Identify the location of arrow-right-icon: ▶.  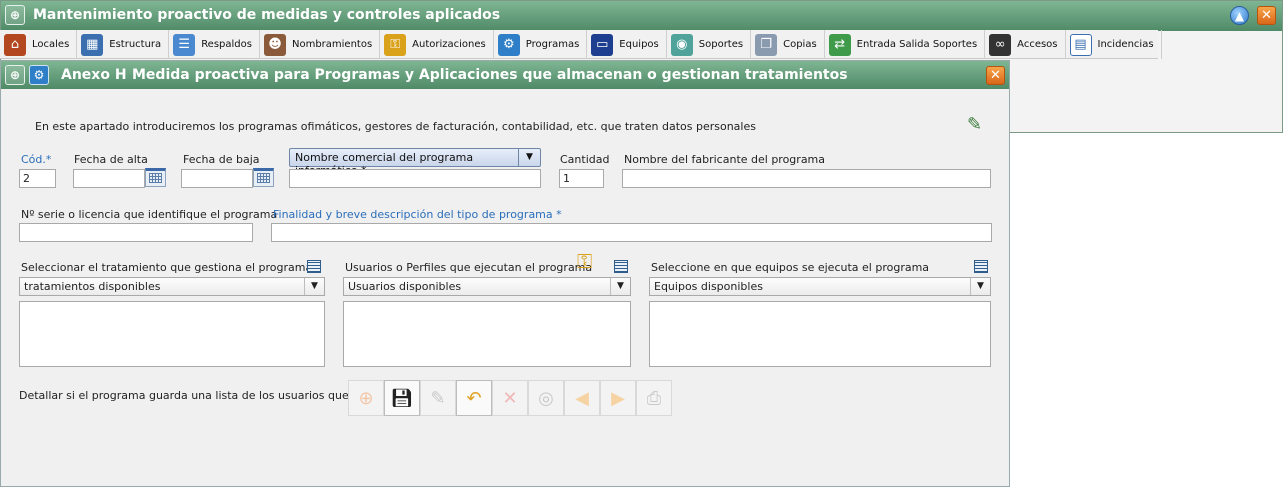
(618, 398).